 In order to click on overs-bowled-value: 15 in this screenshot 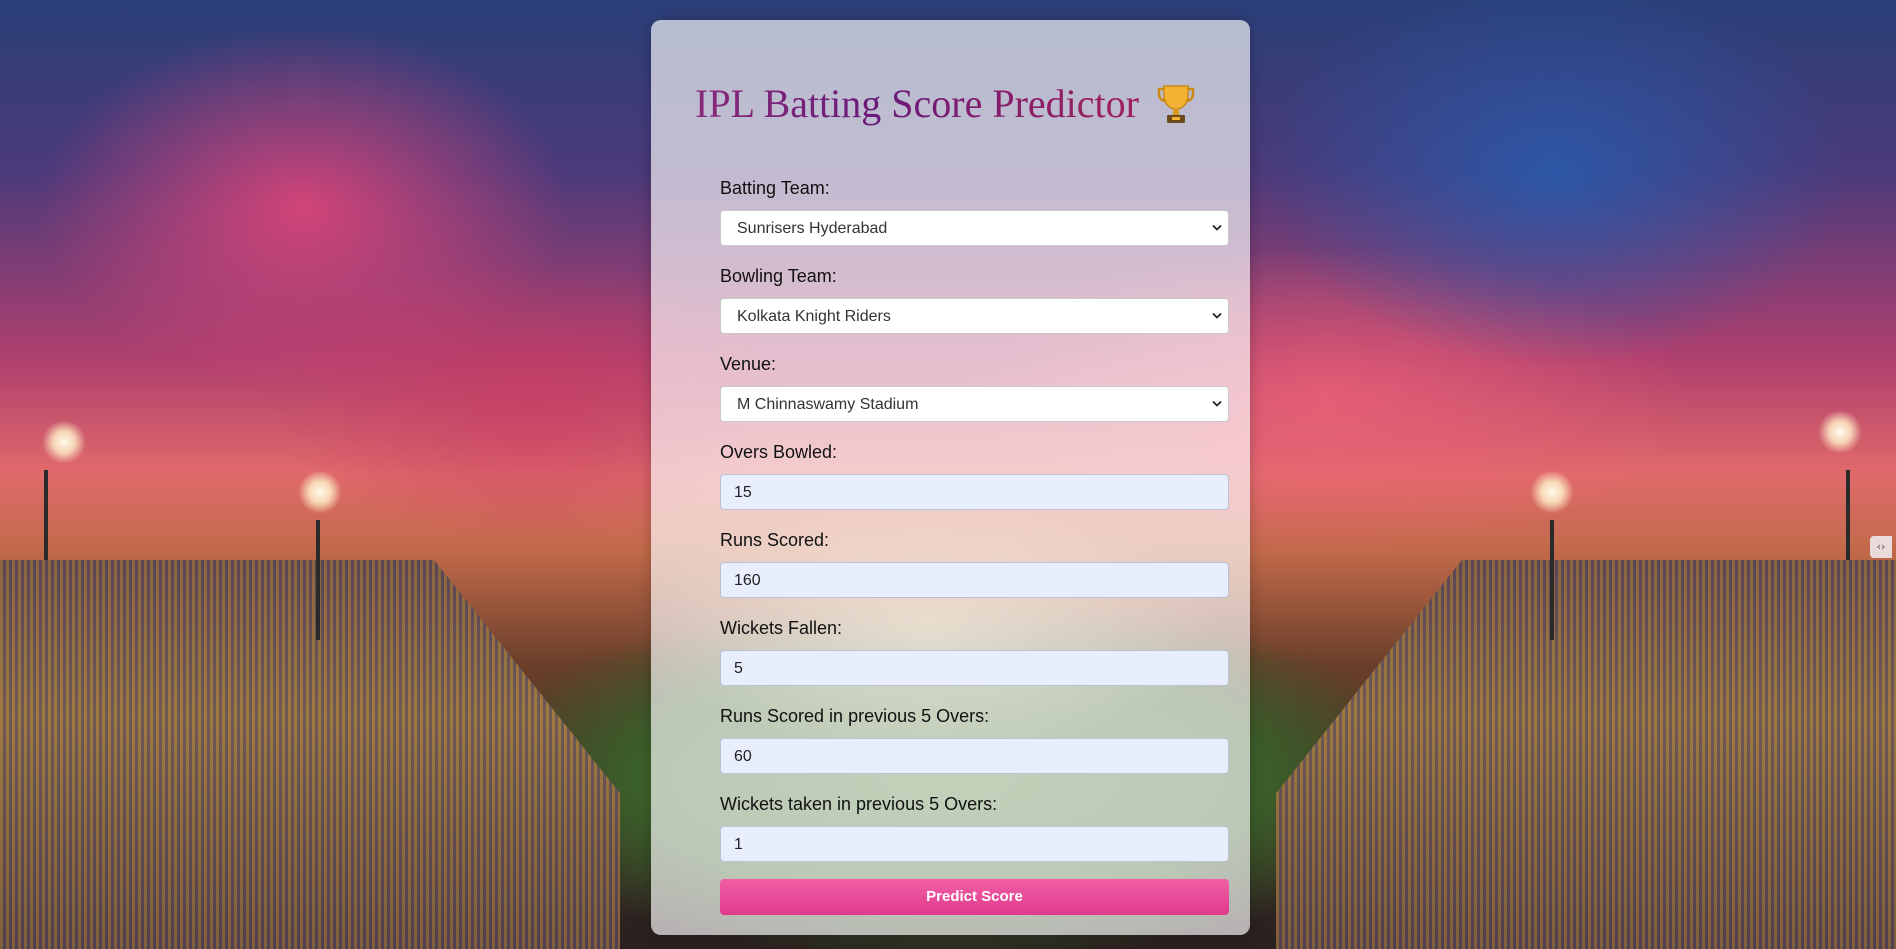, I will do `click(743, 492)`.